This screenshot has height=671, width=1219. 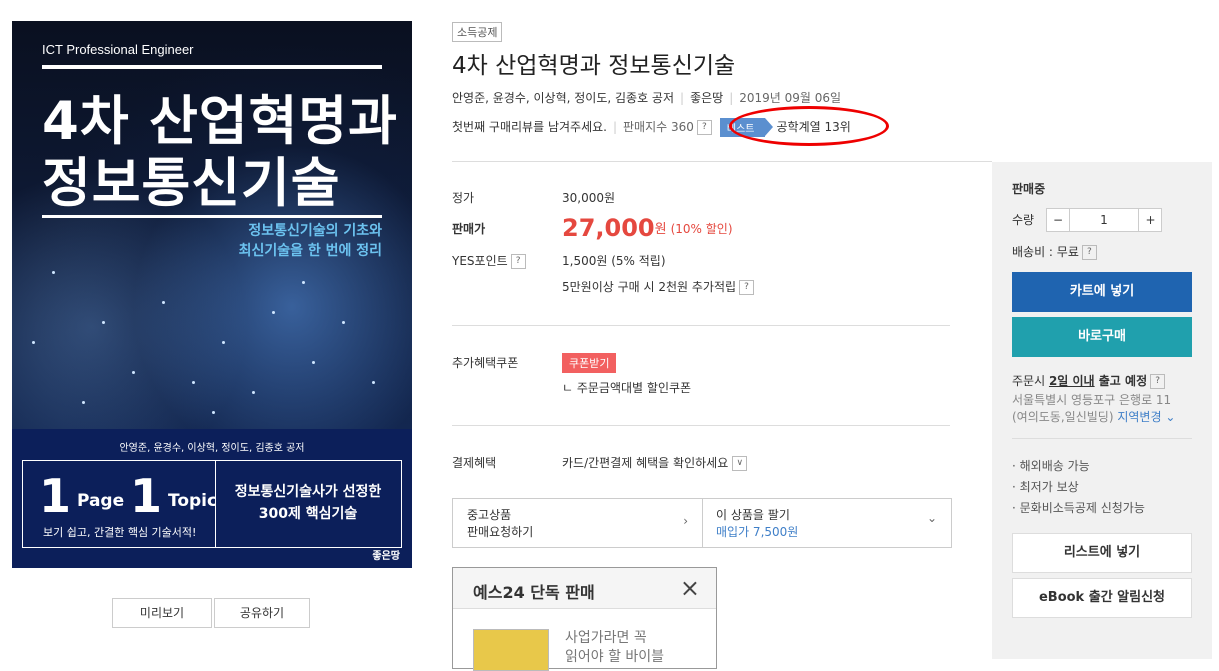 I want to click on sale-price: 27,000원 (10% 할인), so click(x=647, y=228).